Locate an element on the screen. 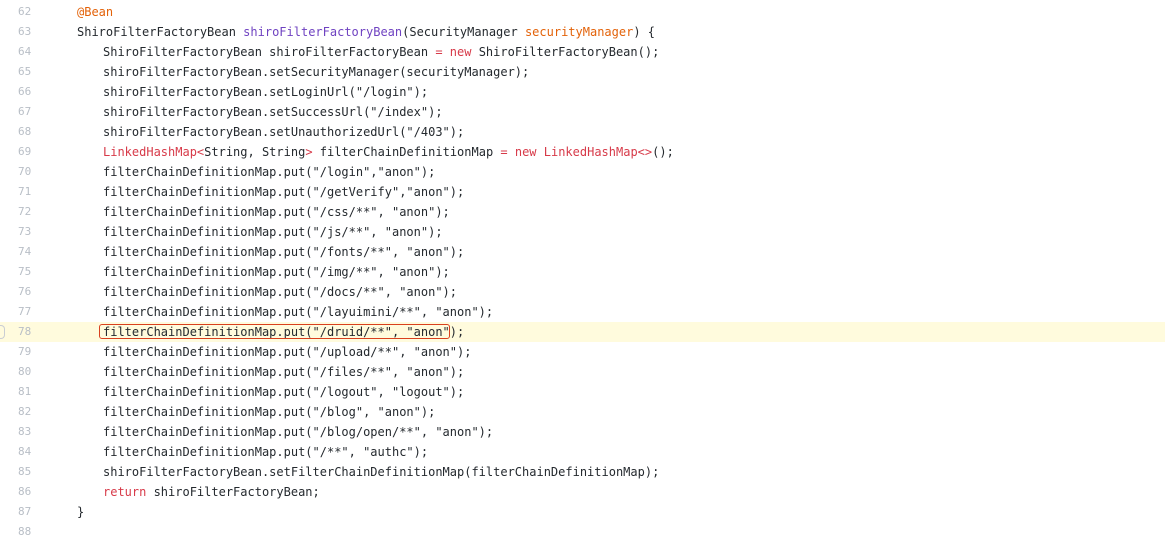 The height and width of the screenshot is (550, 1165). code-text: return shiroFilterFactoryBean; is located at coordinates (211, 492).